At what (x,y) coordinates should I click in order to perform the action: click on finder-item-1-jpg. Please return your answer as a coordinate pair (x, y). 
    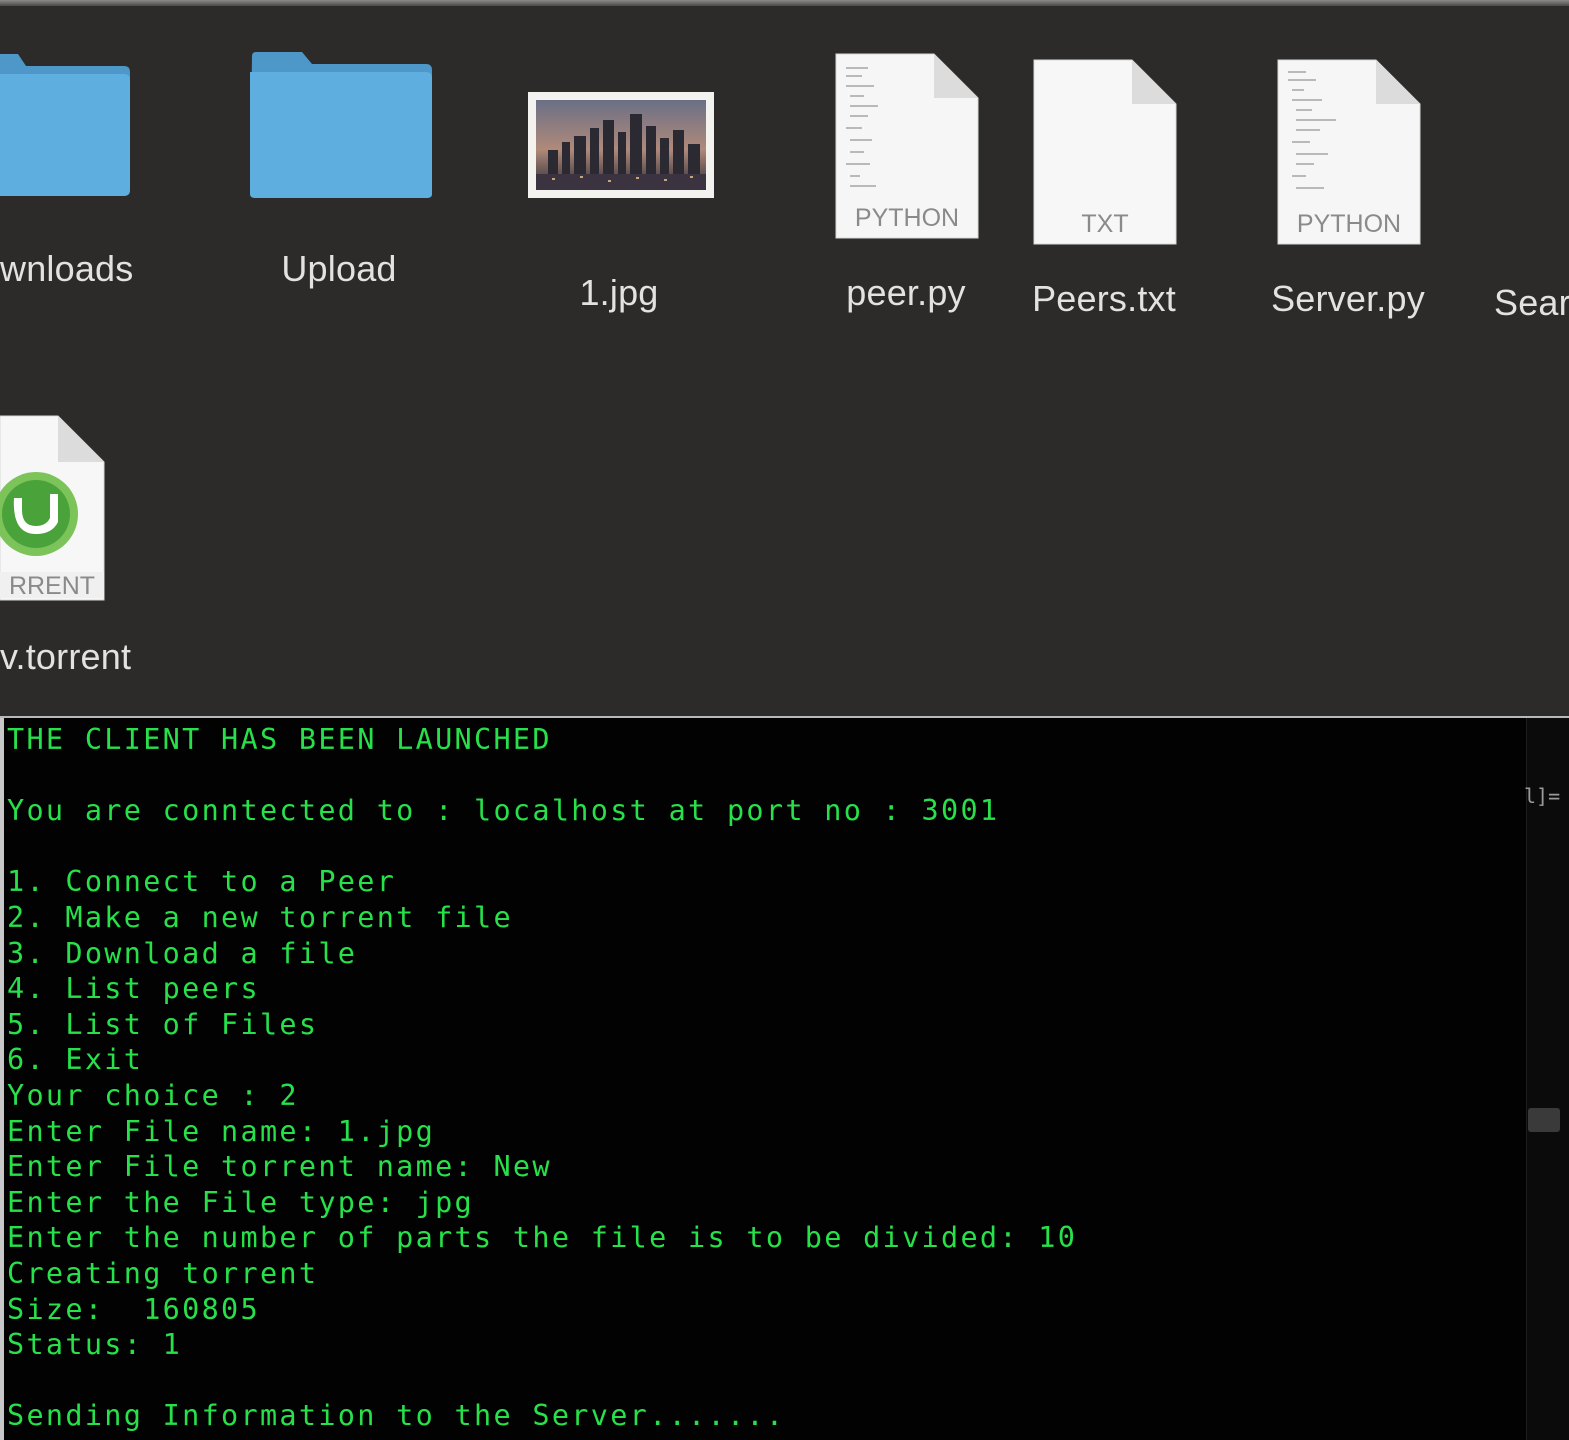
    Looking at the image, I should click on (621, 145).